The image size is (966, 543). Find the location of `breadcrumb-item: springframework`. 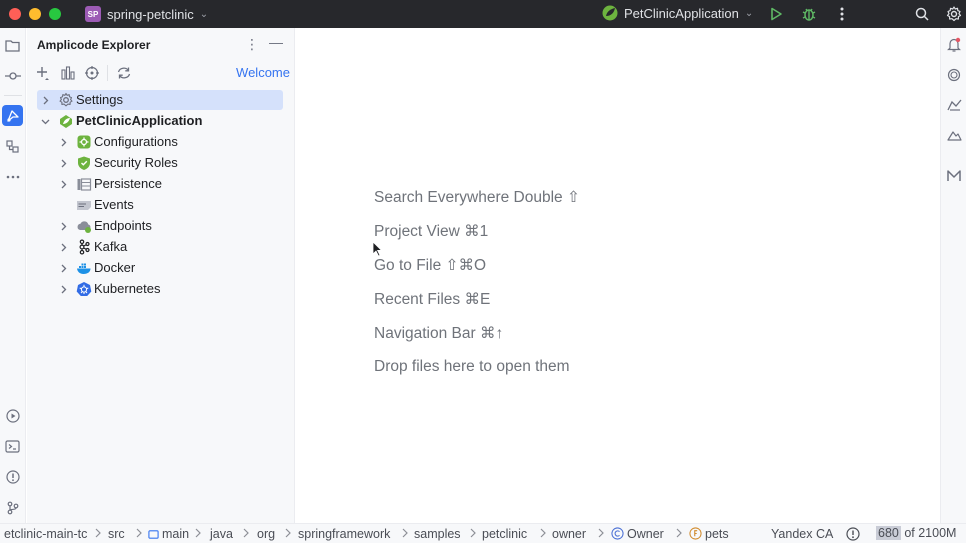

breadcrumb-item: springframework is located at coordinates (344, 534).